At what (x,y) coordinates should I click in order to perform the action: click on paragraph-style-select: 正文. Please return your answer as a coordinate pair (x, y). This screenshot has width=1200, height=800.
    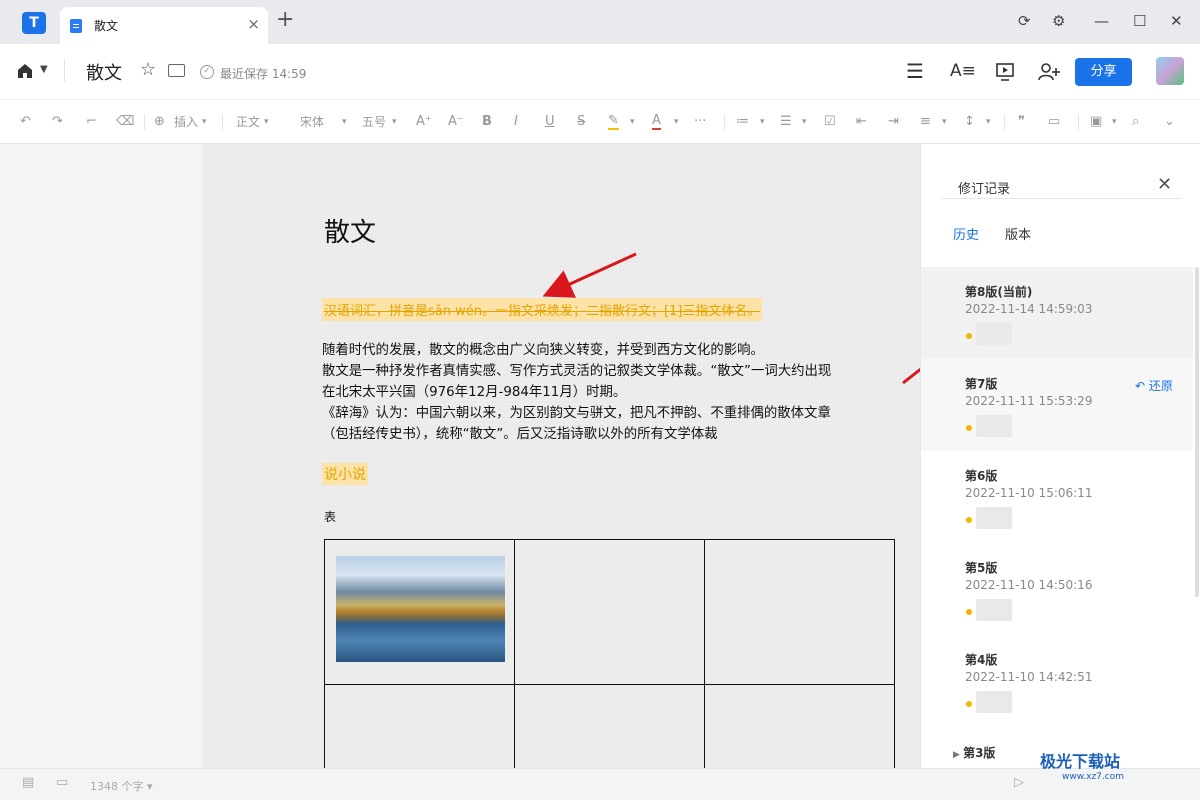
    Looking at the image, I should click on (248, 122).